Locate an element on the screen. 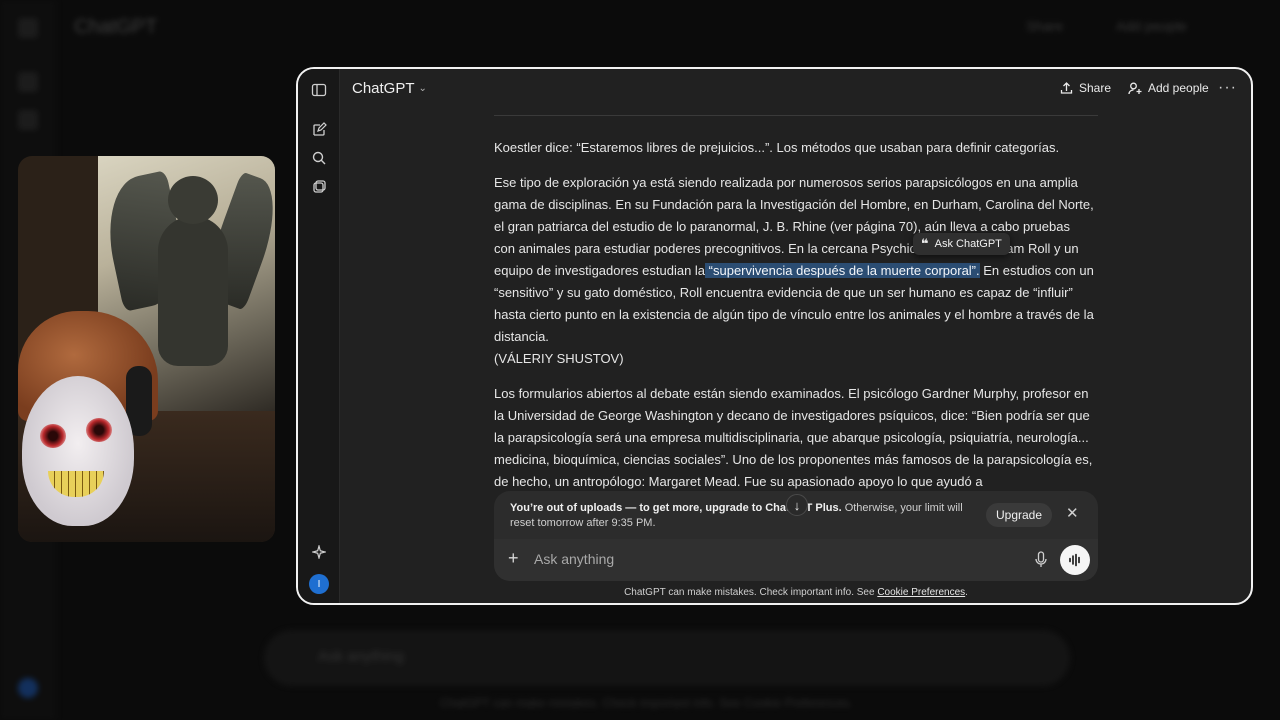 This screenshot has width=1280, height=720. ask-chatgpt-popover: ❝ Ask ChatGPT is located at coordinates (961, 244).